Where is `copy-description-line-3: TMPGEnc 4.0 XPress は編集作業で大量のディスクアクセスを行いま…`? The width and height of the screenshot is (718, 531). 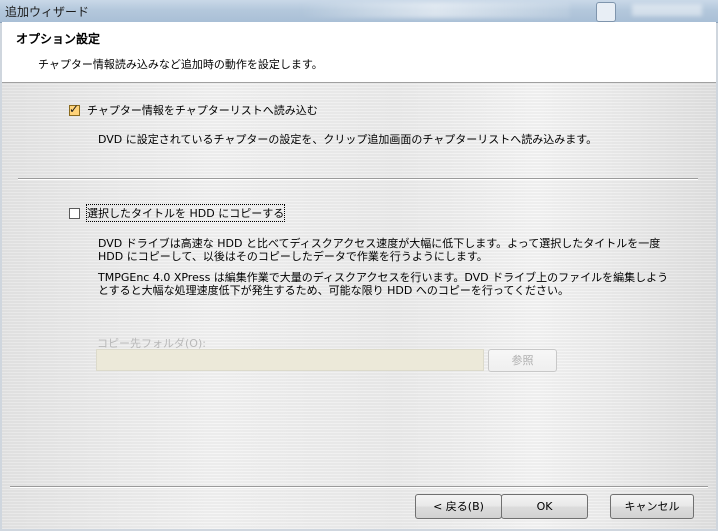
copy-description-line-3: TMPGEnc 4.0 XPress は編集作業で大量のディスクアクセスを行いま… is located at coordinates (383, 277).